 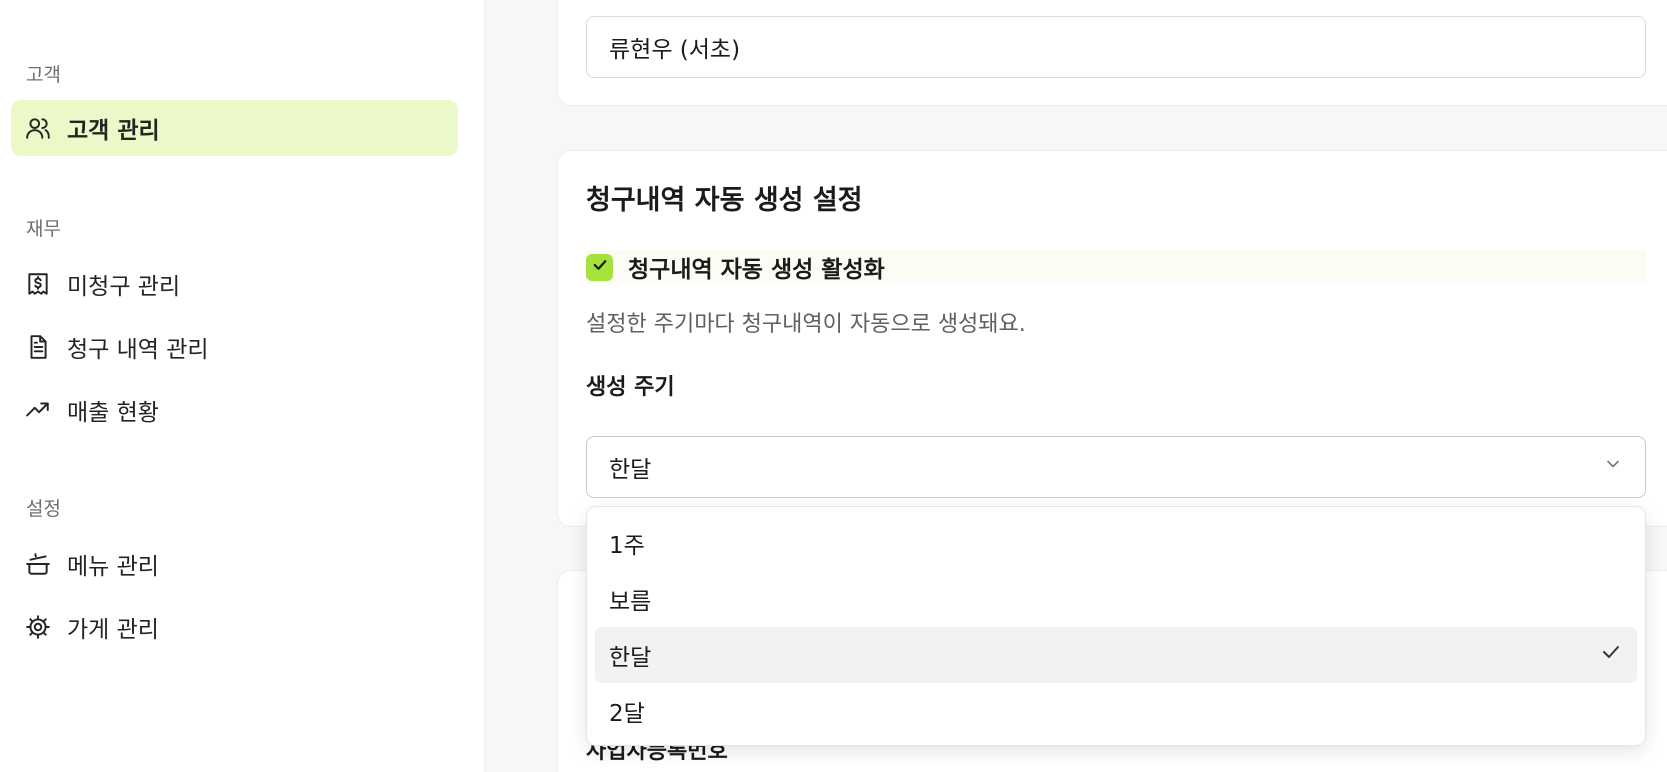 I want to click on sidebar-gutter, so click(x=507, y=386).